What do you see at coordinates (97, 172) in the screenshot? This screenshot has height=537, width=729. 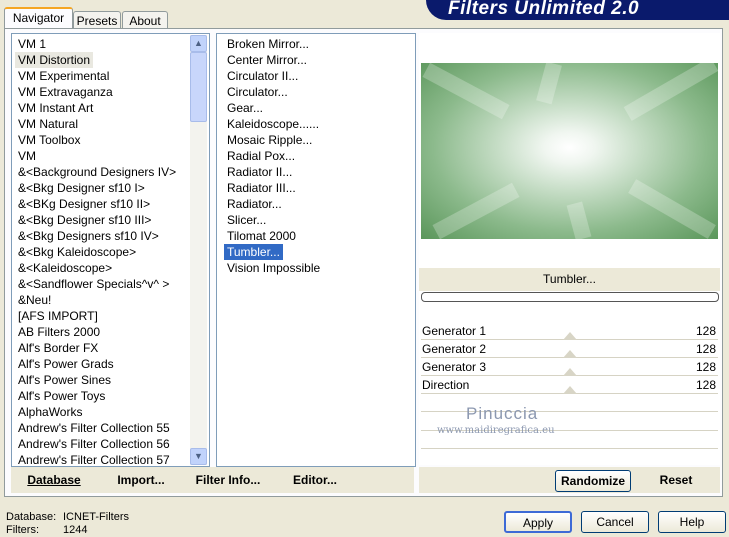 I see `category-item: &<Background Designers IV>` at bounding box center [97, 172].